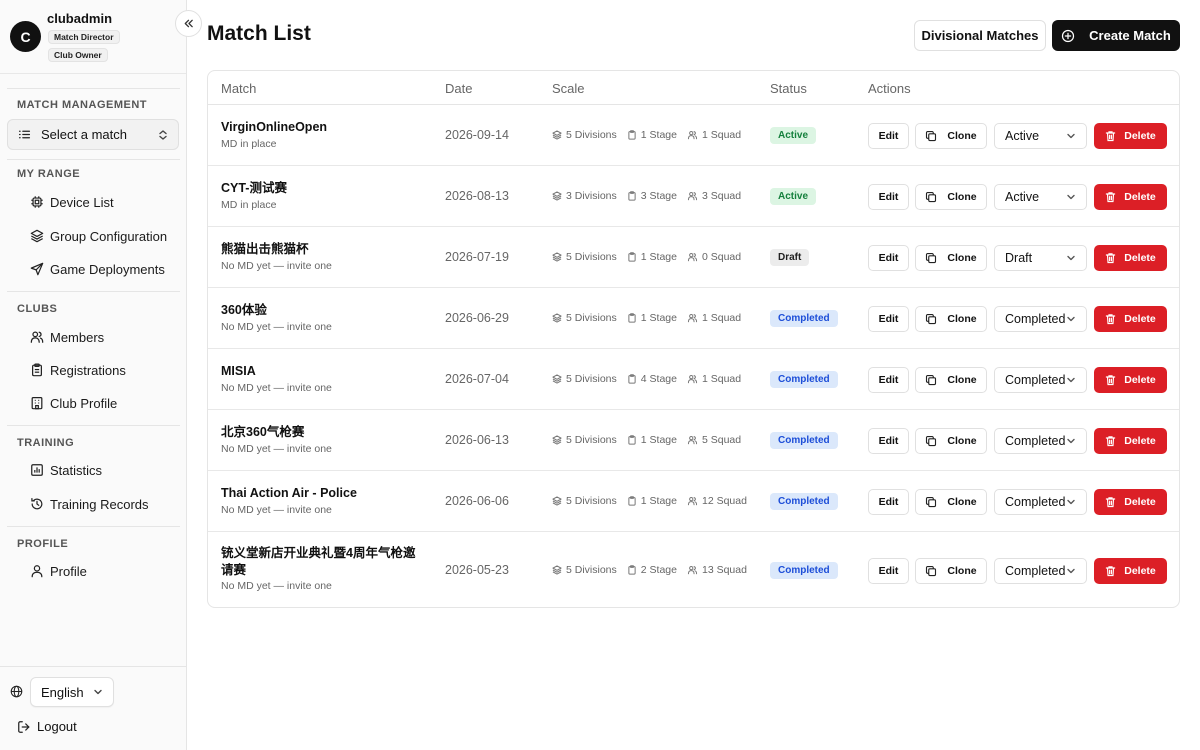  What do you see at coordinates (321, 371) in the screenshot?
I see `match-name: MISIA` at bounding box center [321, 371].